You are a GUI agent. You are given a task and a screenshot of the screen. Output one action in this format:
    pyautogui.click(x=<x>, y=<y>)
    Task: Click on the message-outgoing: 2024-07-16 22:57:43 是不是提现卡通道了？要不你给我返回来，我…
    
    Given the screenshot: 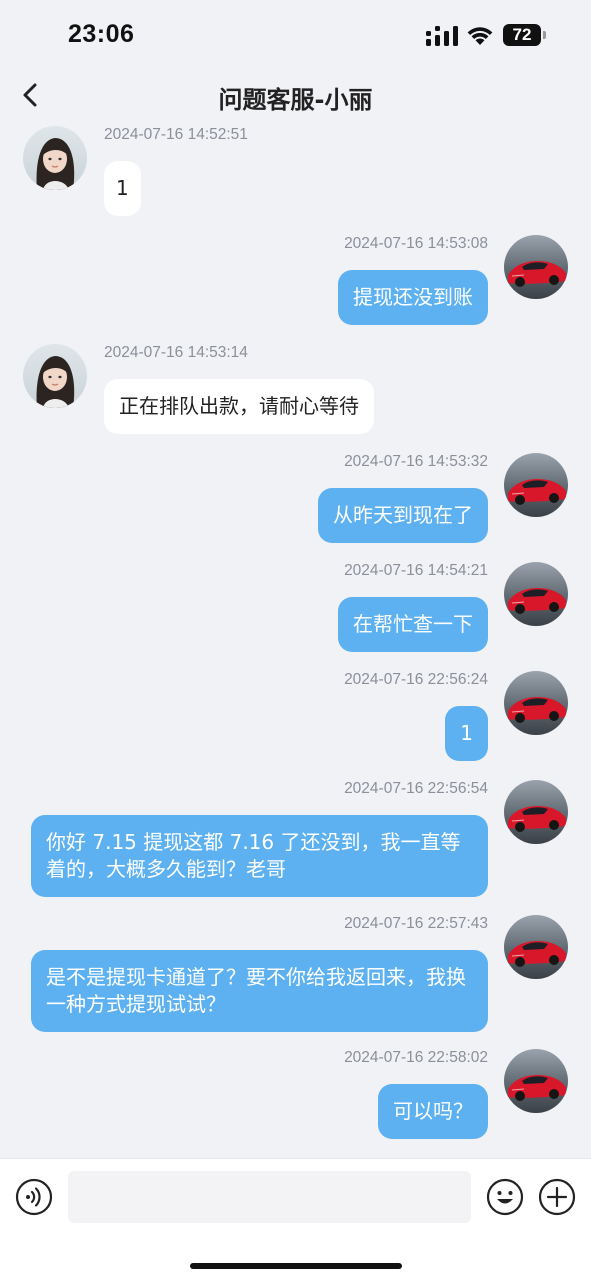 What is the action you would take?
    pyautogui.click(x=295, y=977)
    